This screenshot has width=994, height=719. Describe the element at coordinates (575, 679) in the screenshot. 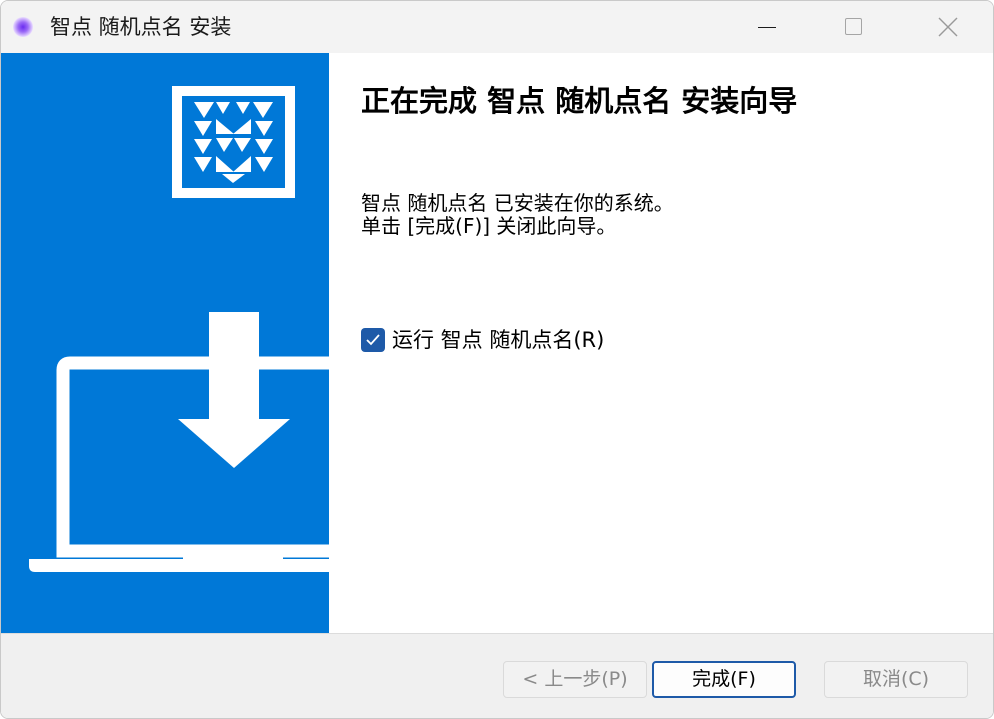

I see `back-button: < 上一步(P)` at that location.